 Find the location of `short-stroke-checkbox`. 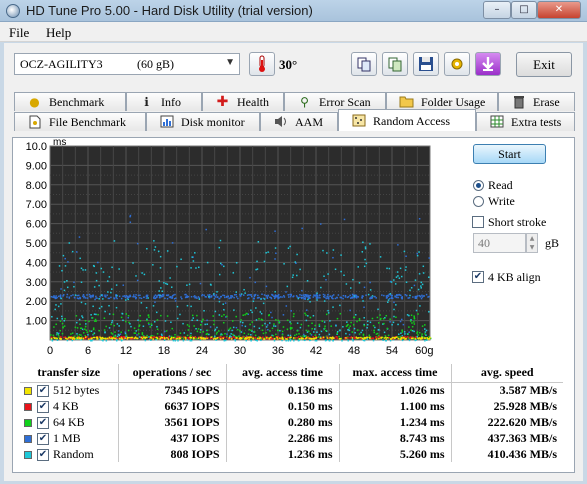

short-stroke-checkbox is located at coordinates (478, 222).